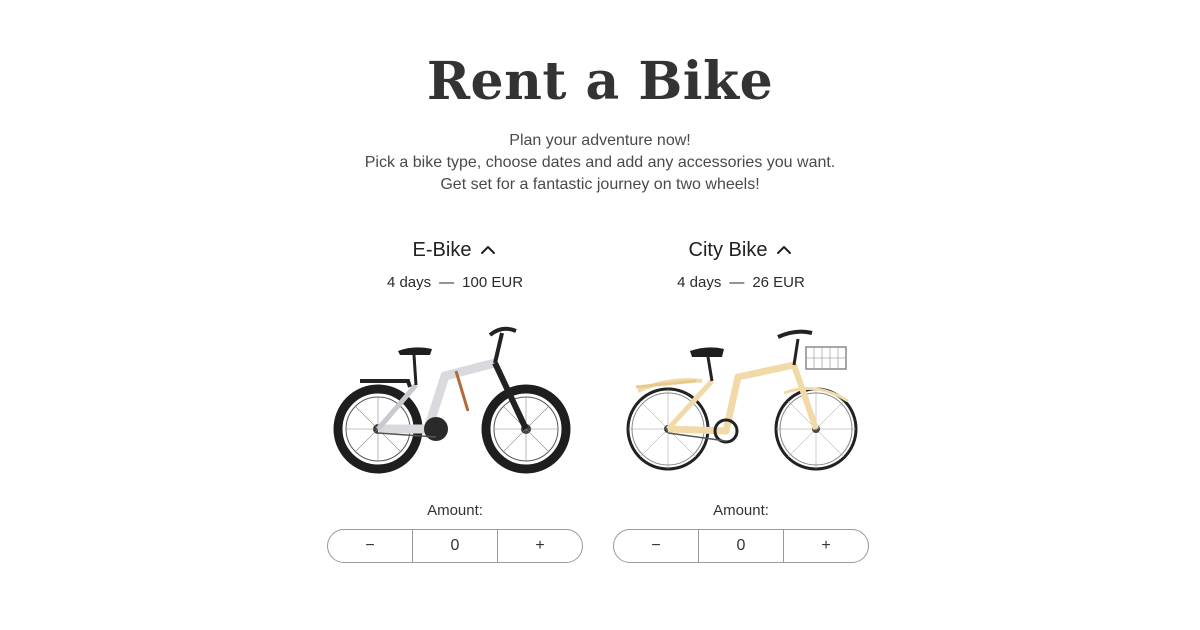 This screenshot has height=630, width=1200. What do you see at coordinates (600, 81) in the screenshot?
I see `page-title: Rent a Bike` at bounding box center [600, 81].